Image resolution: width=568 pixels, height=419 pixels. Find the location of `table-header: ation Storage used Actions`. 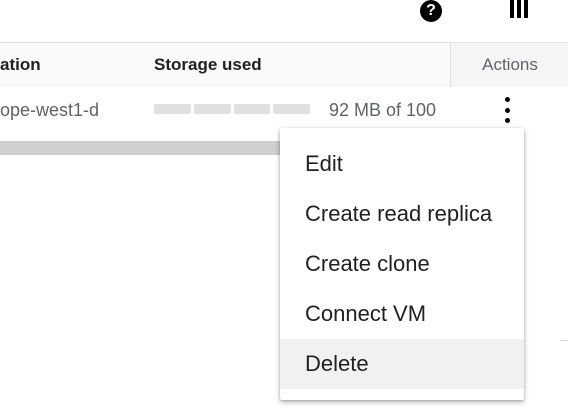

table-header: ation Storage used Actions is located at coordinates (284, 65).